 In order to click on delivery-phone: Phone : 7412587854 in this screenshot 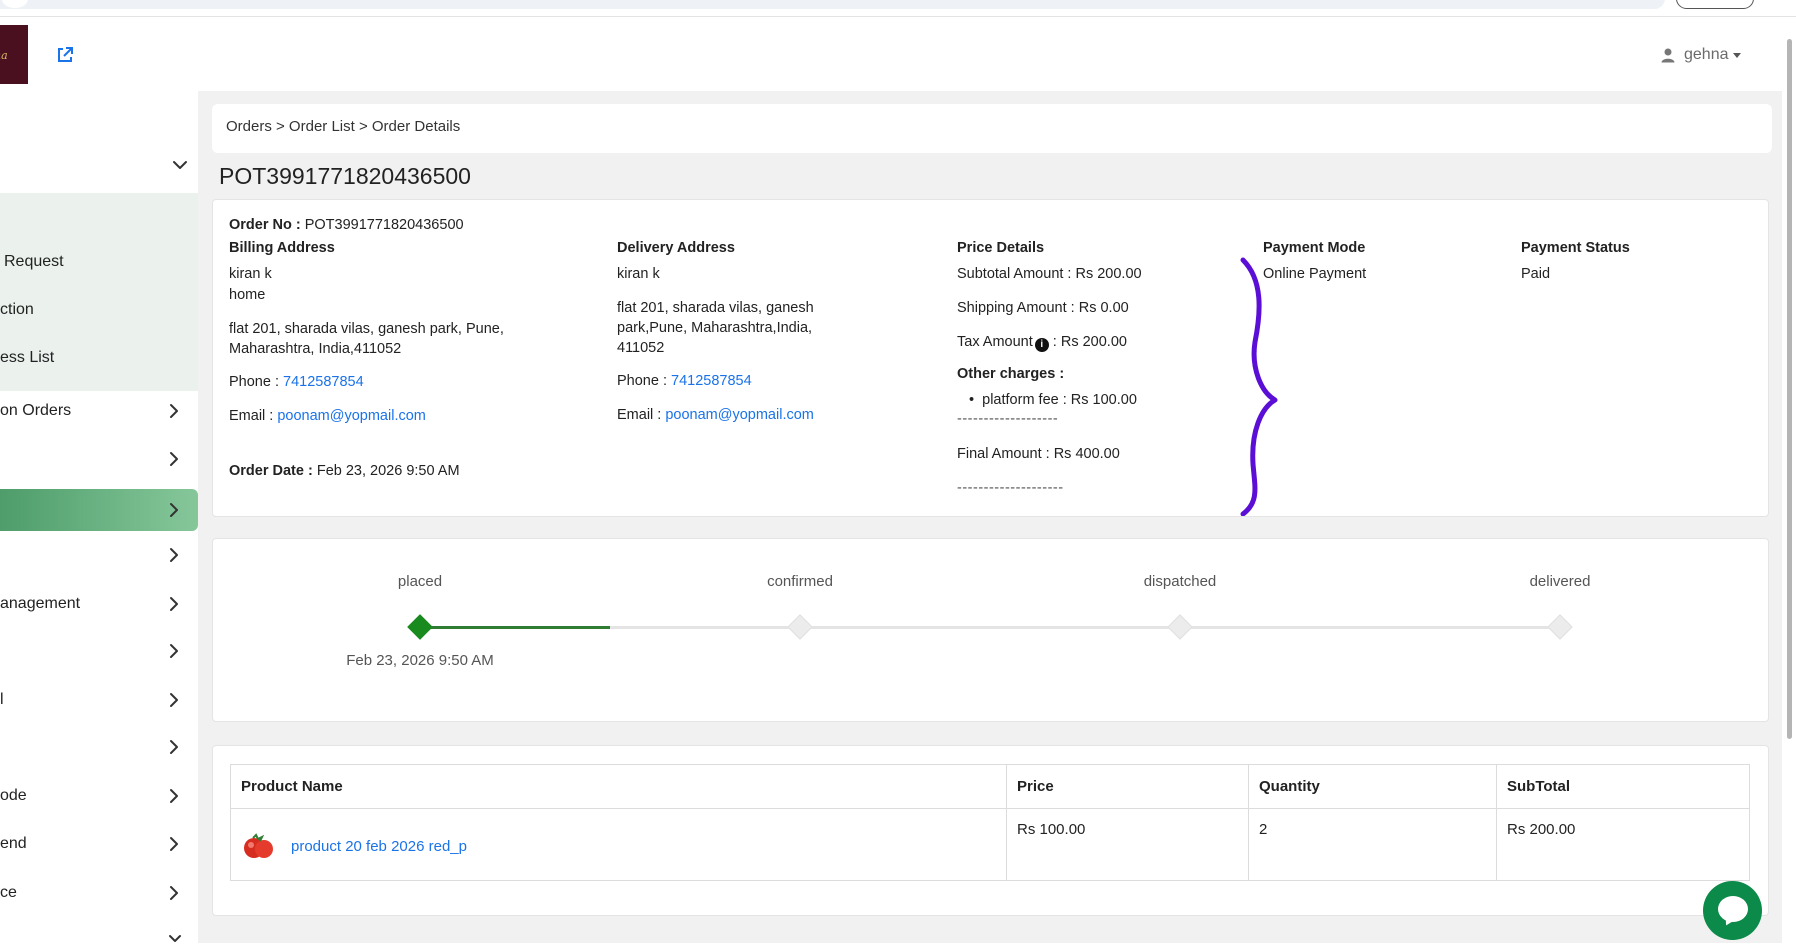, I will do `click(684, 381)`.